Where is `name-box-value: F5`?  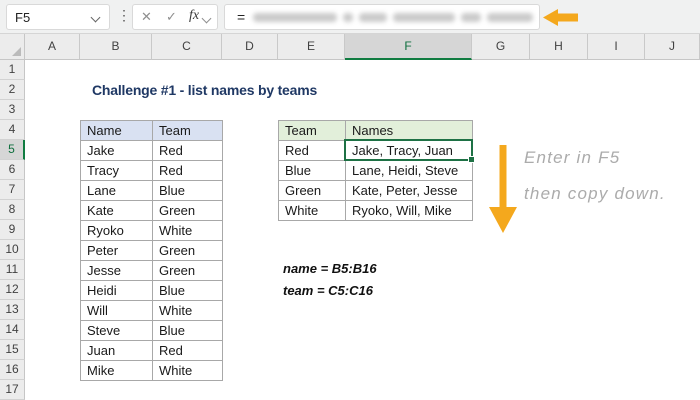
name-box-value: F5 is located at coordinates (23, 17).